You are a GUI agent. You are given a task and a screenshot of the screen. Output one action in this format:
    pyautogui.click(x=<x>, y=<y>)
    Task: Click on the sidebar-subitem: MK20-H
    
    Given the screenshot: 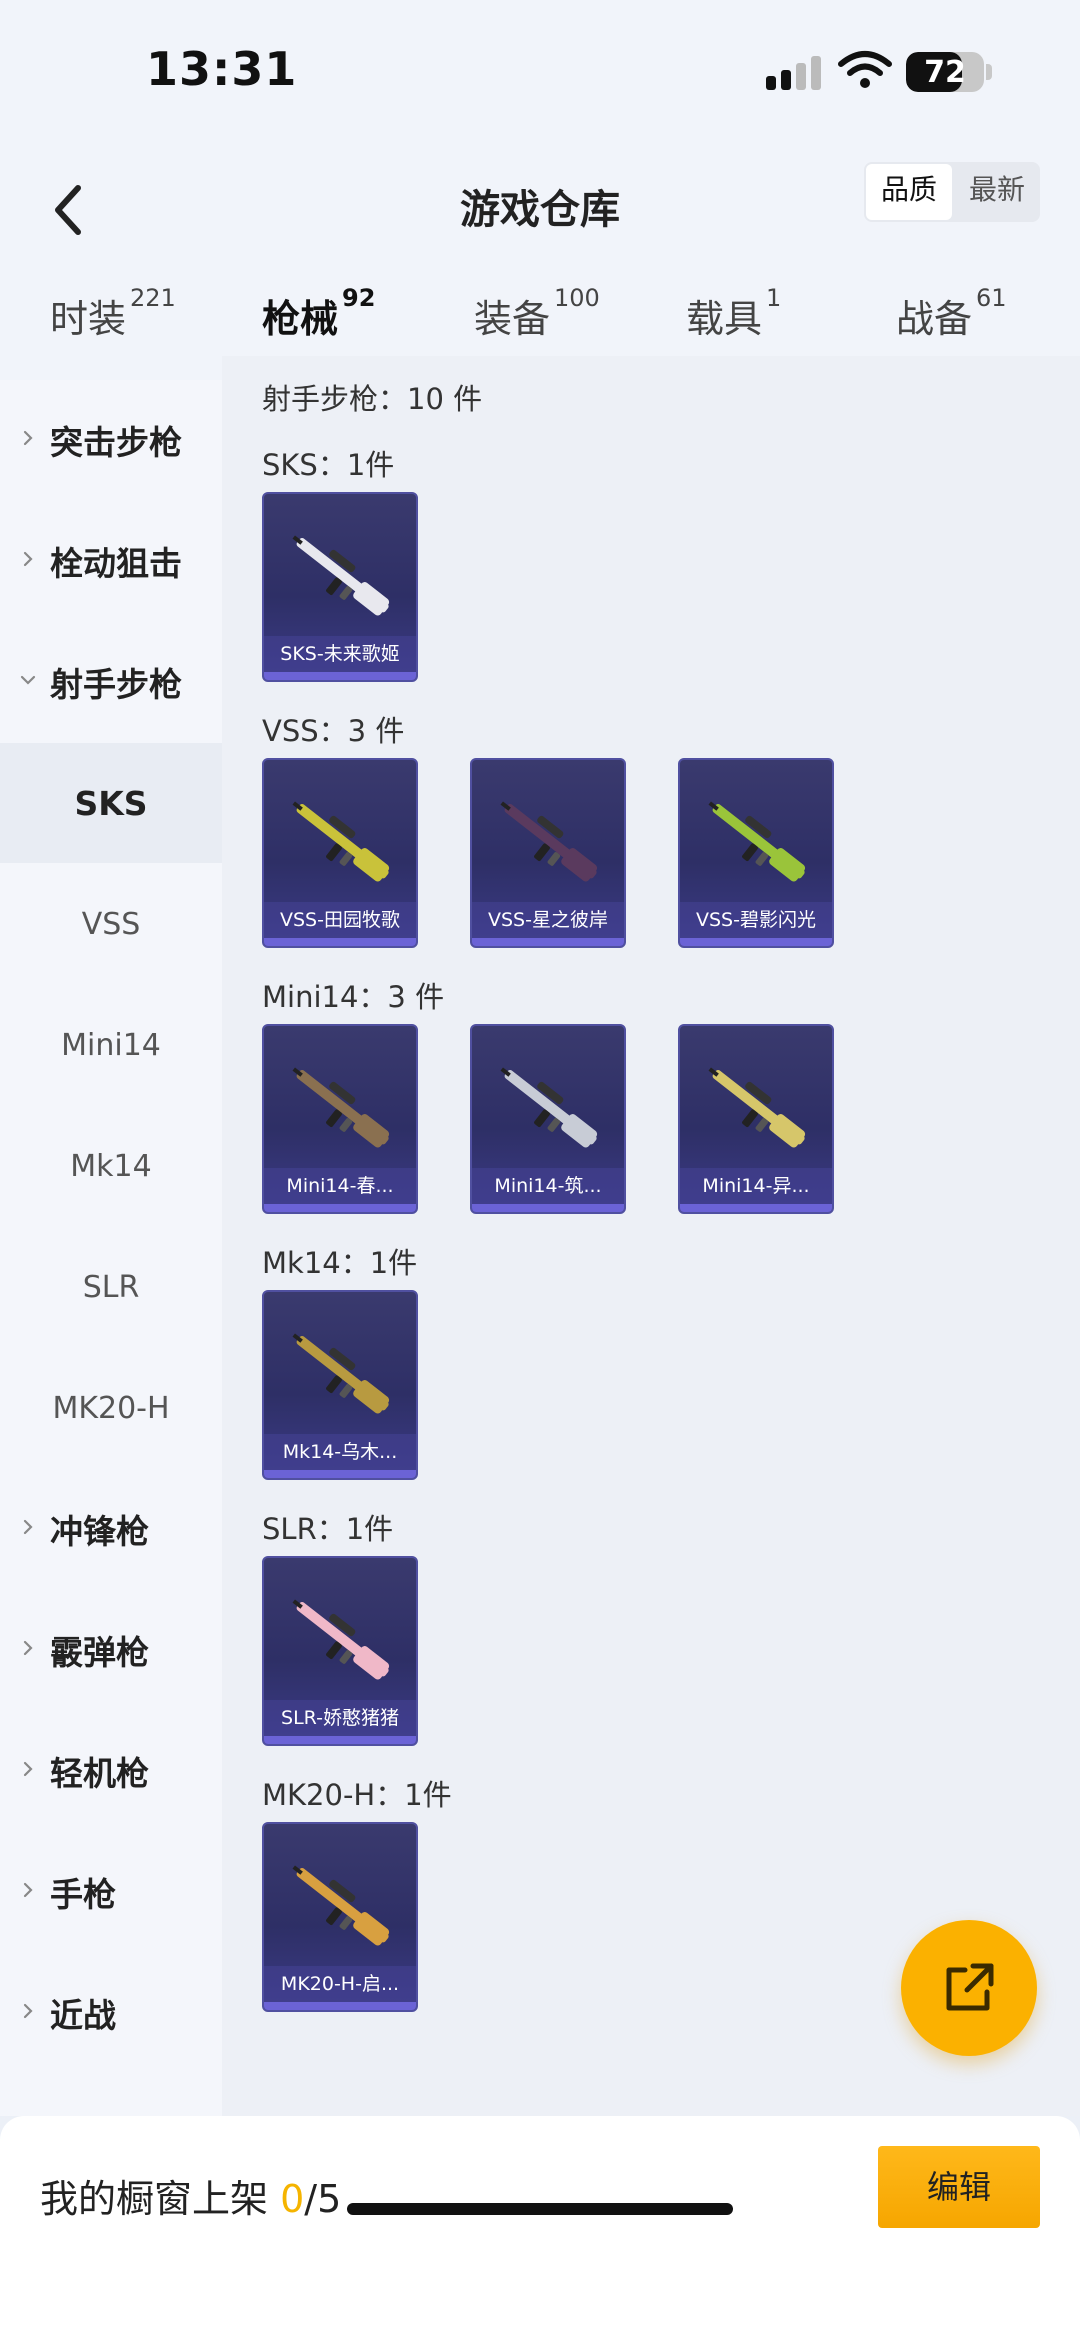 What is the action you would take?
    pyautogui.click(x=111, y=1408)
    